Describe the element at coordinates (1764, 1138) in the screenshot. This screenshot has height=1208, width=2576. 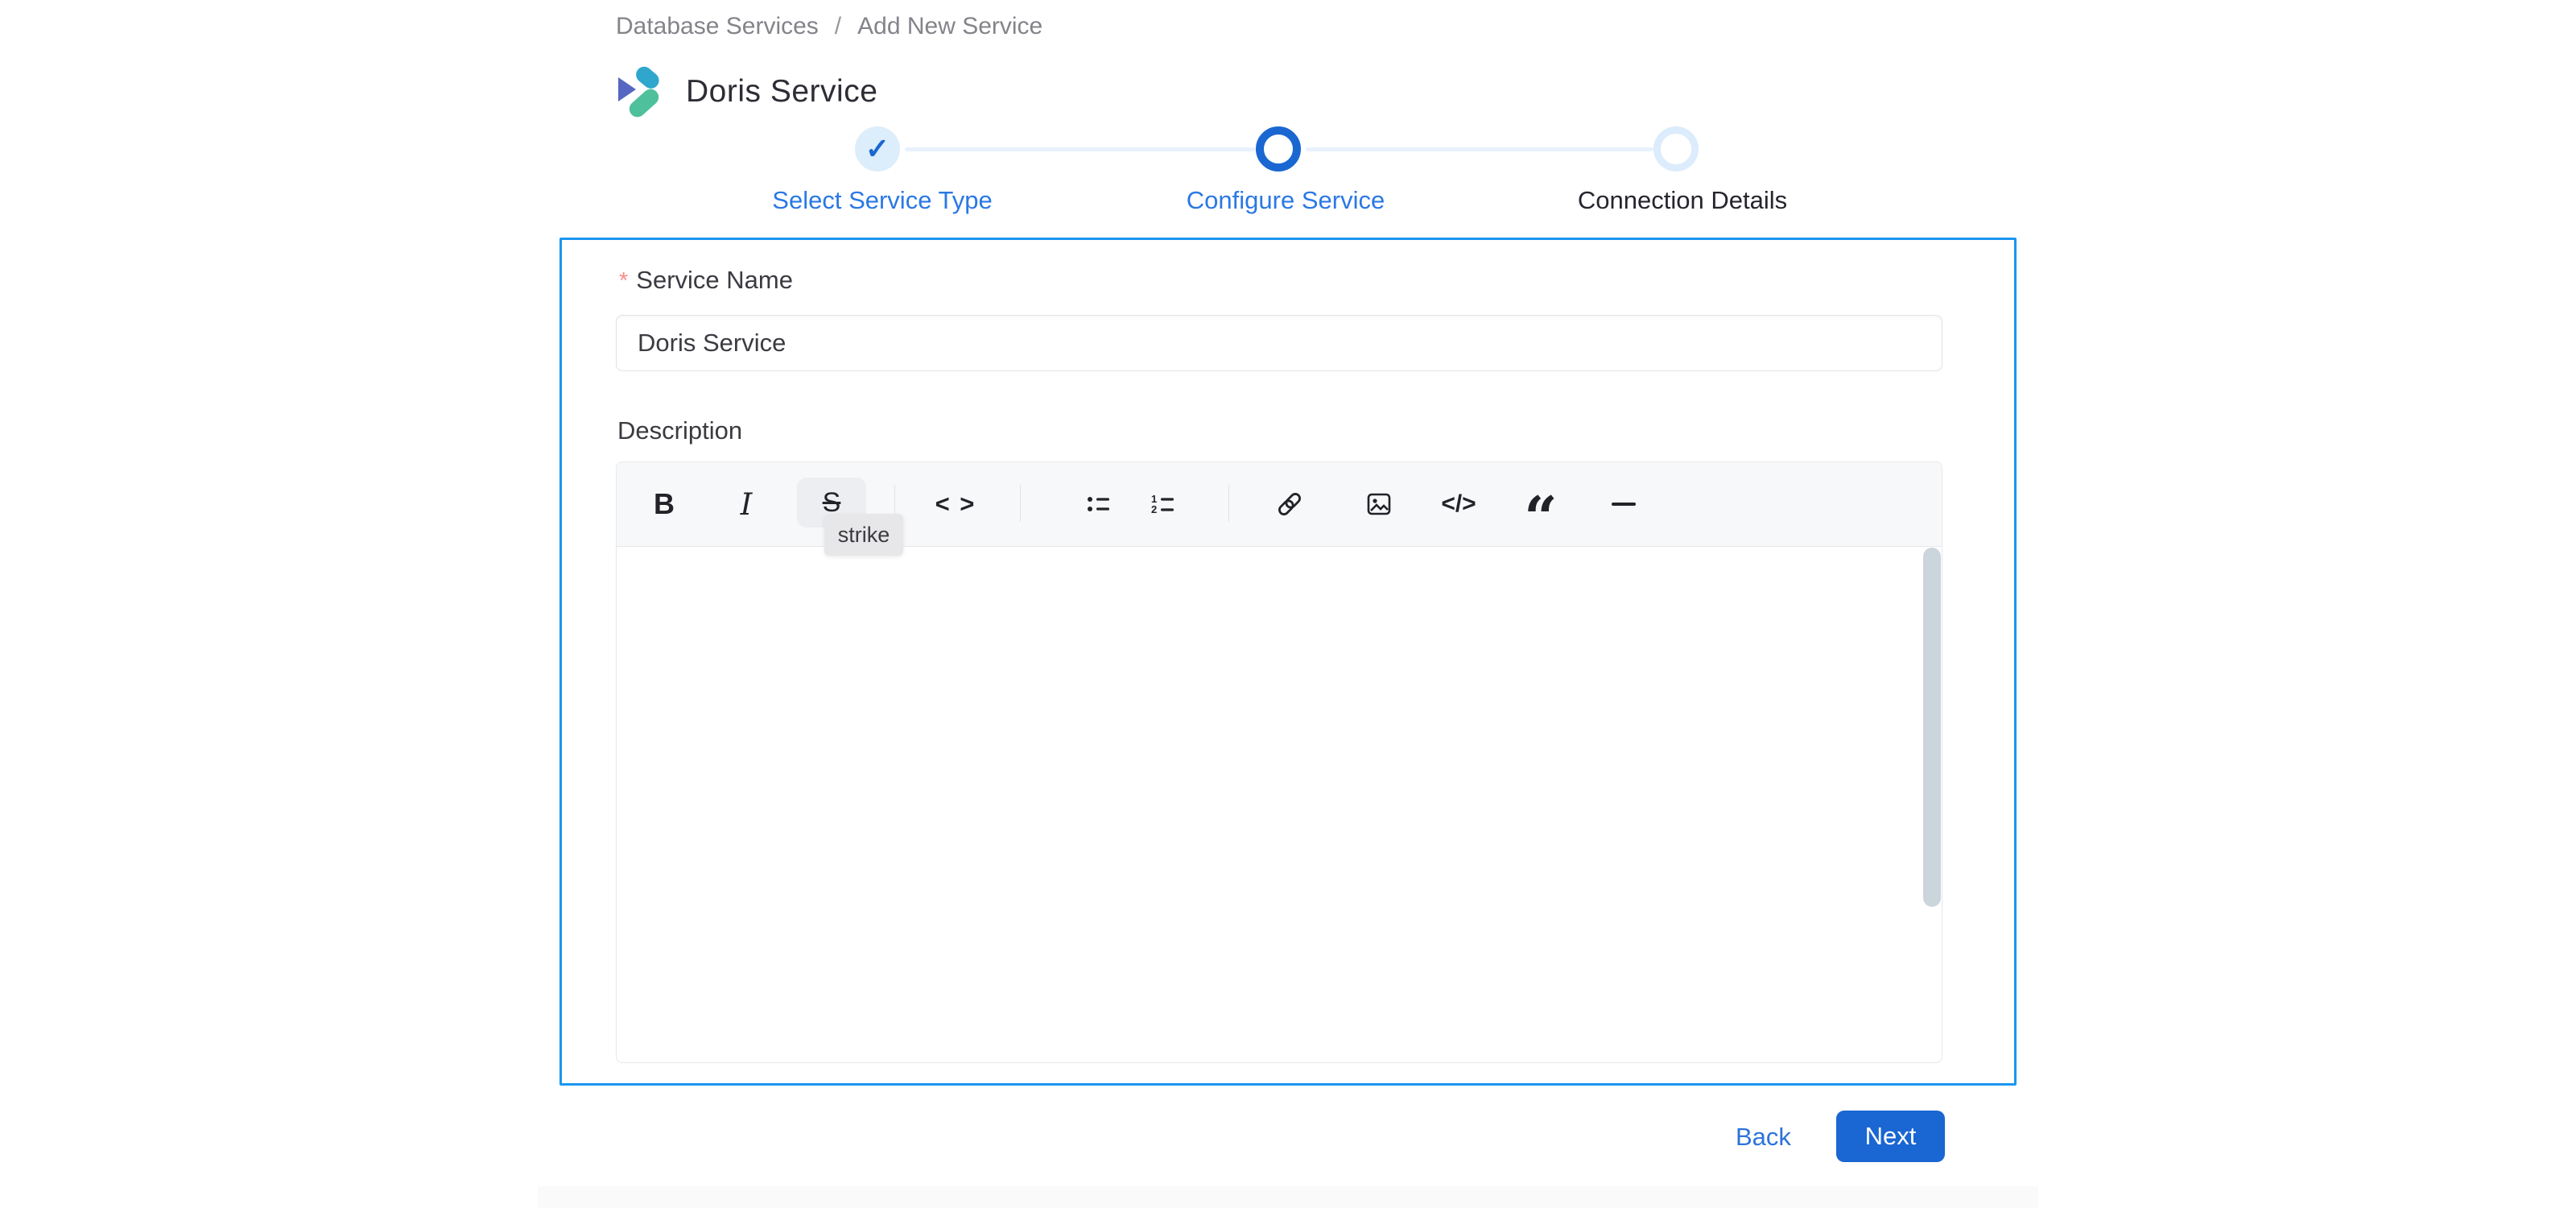
I see `back-button: Back` at that location.